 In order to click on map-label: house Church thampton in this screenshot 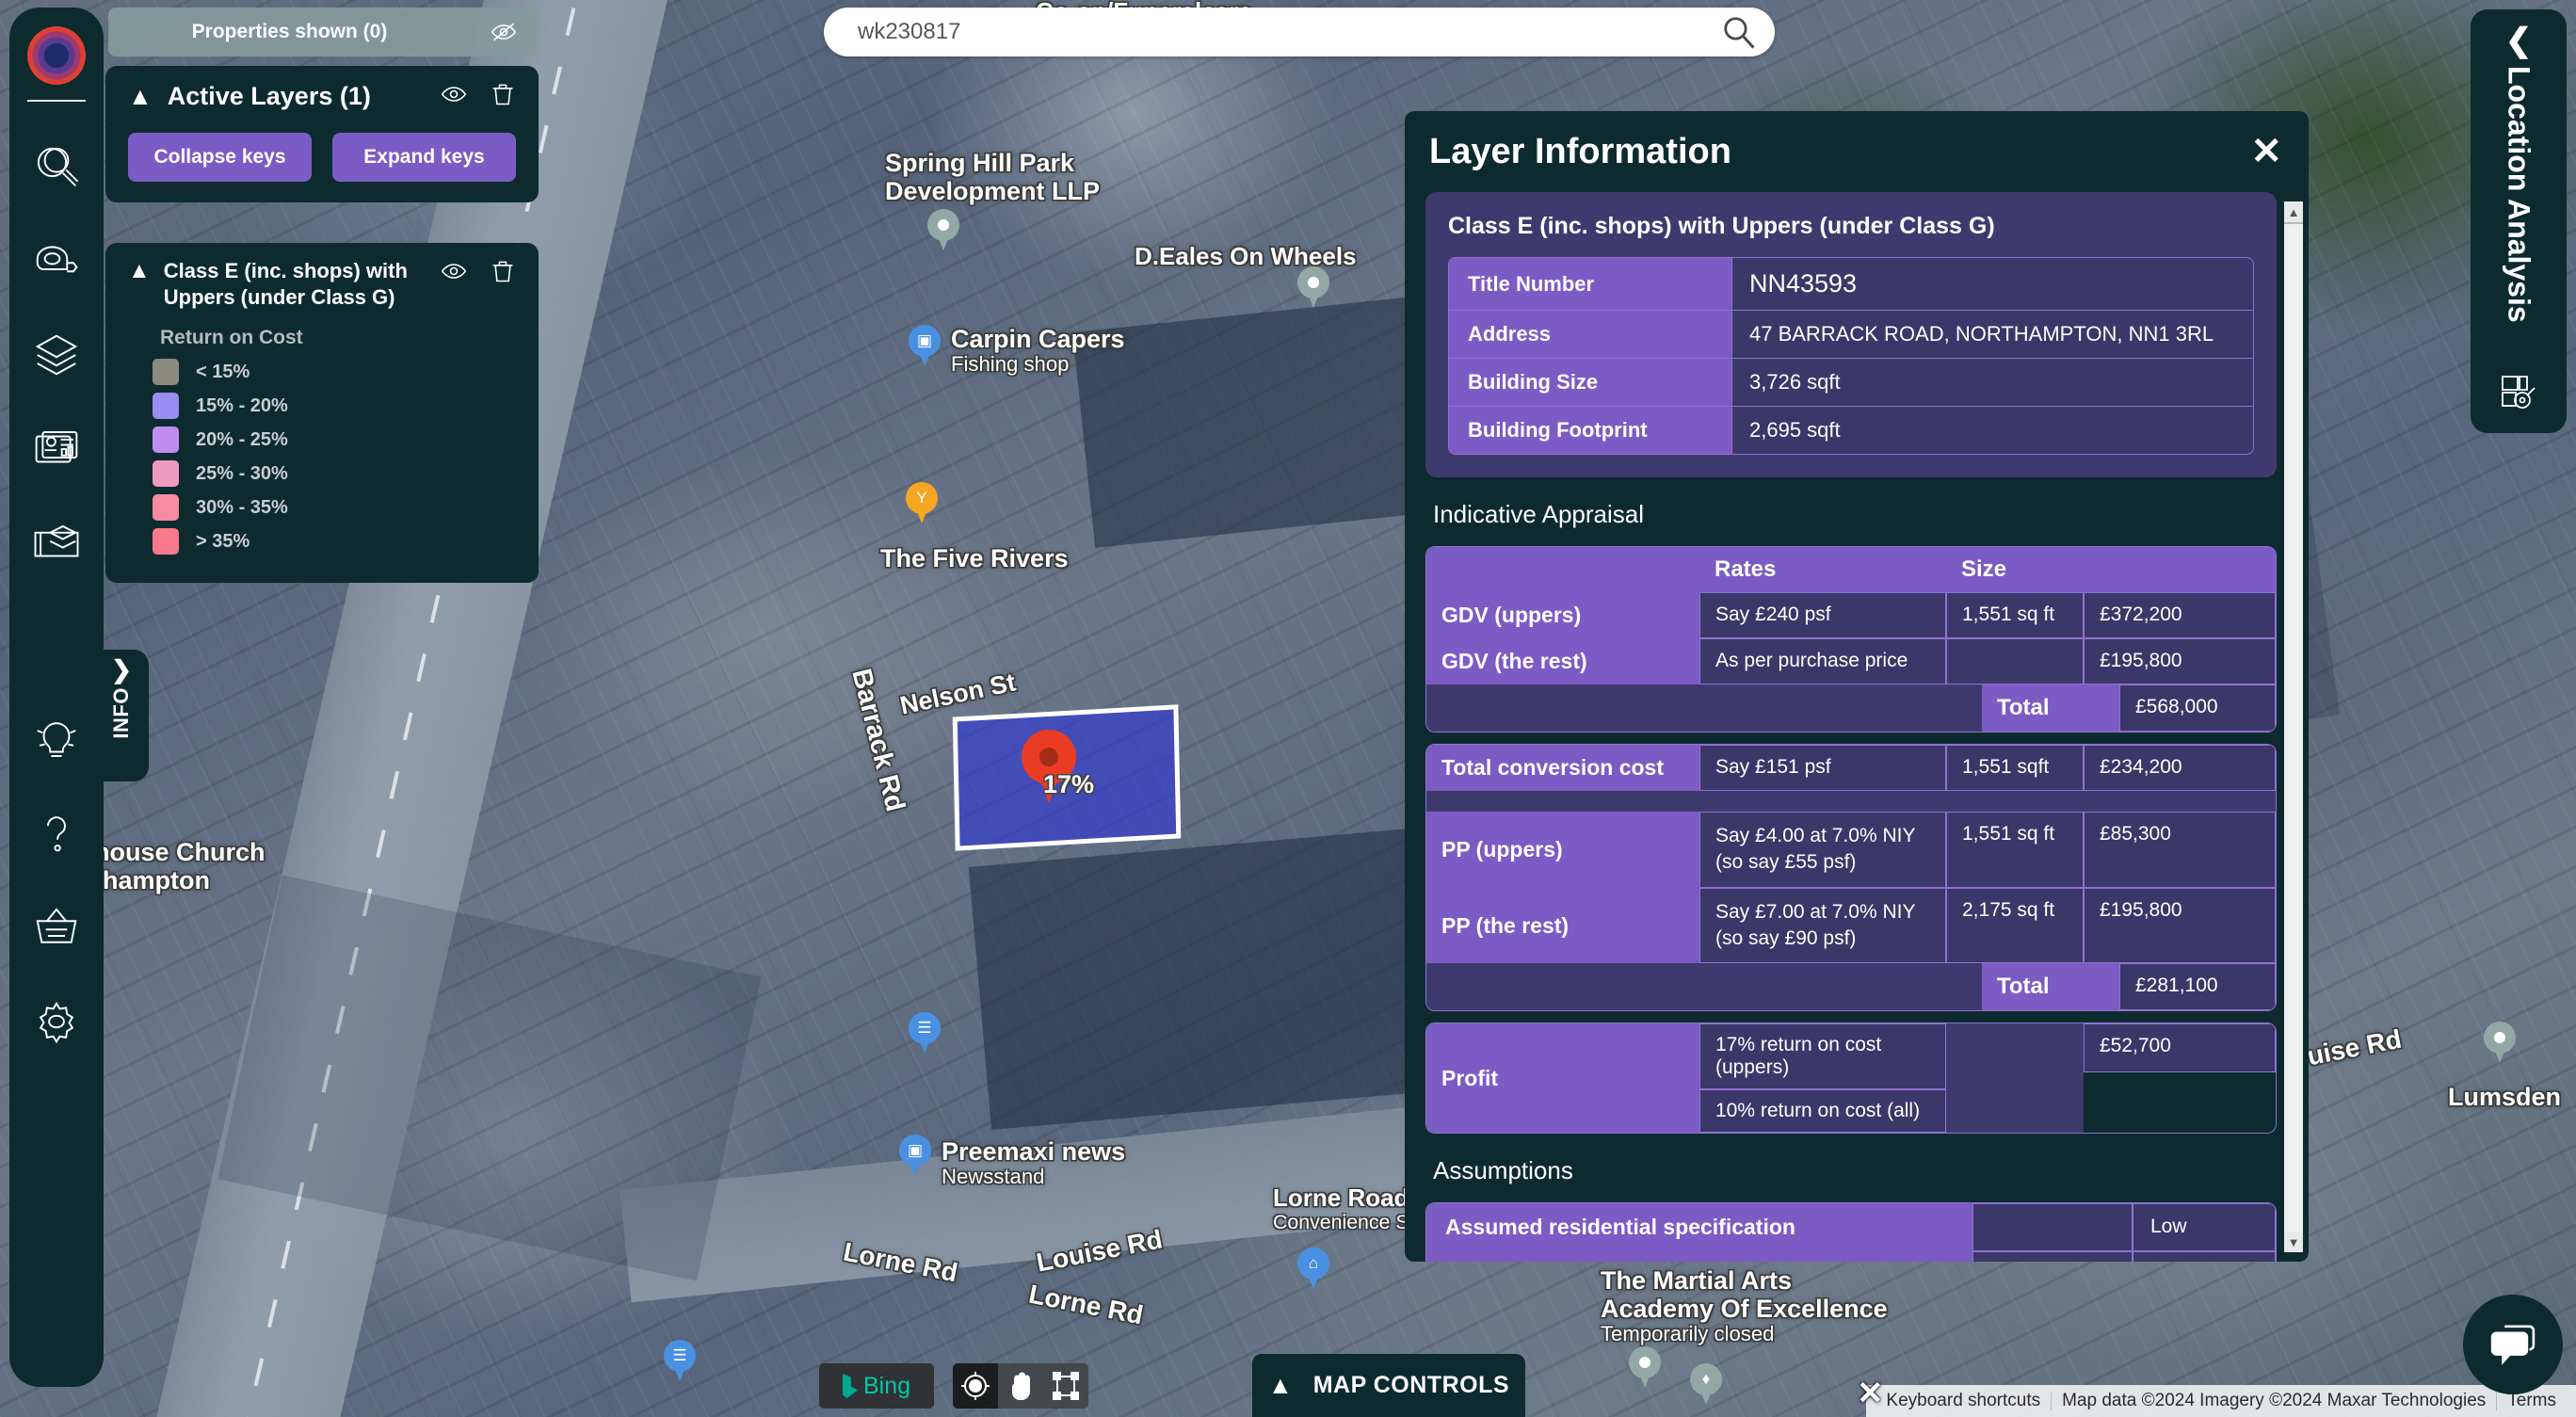, I will do `click(180, 866)`.